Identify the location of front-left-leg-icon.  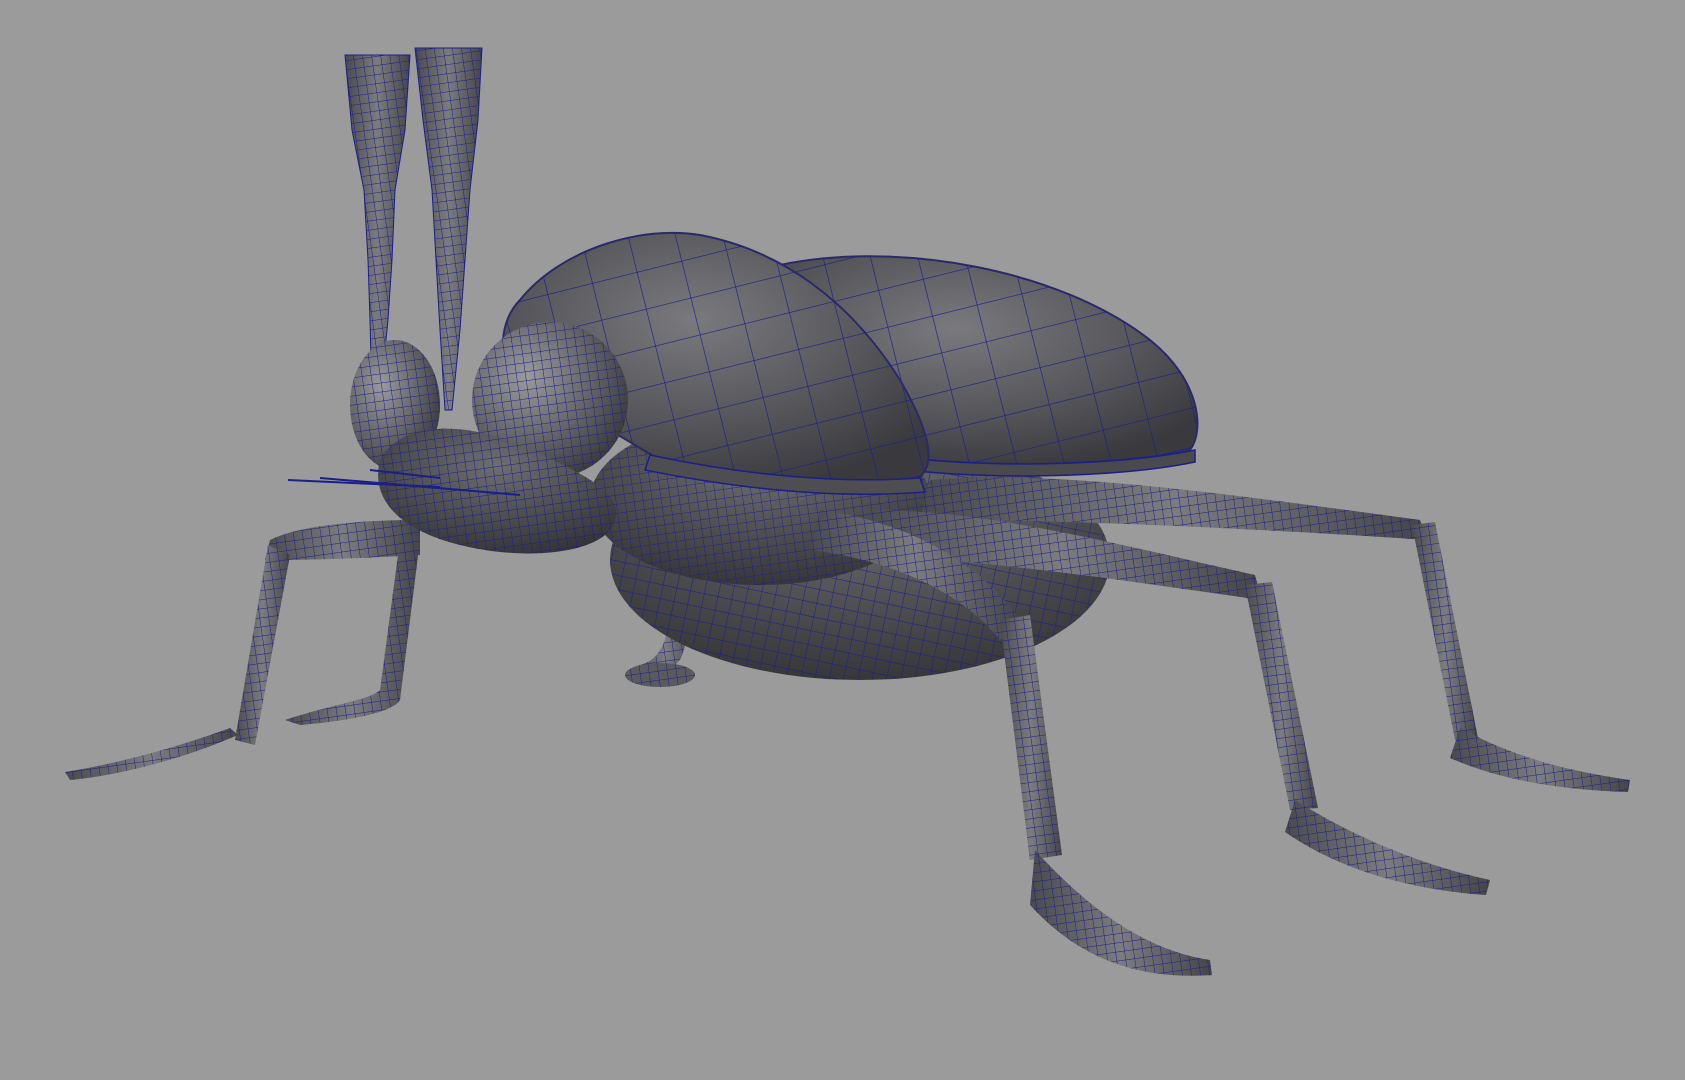
(242, 650).